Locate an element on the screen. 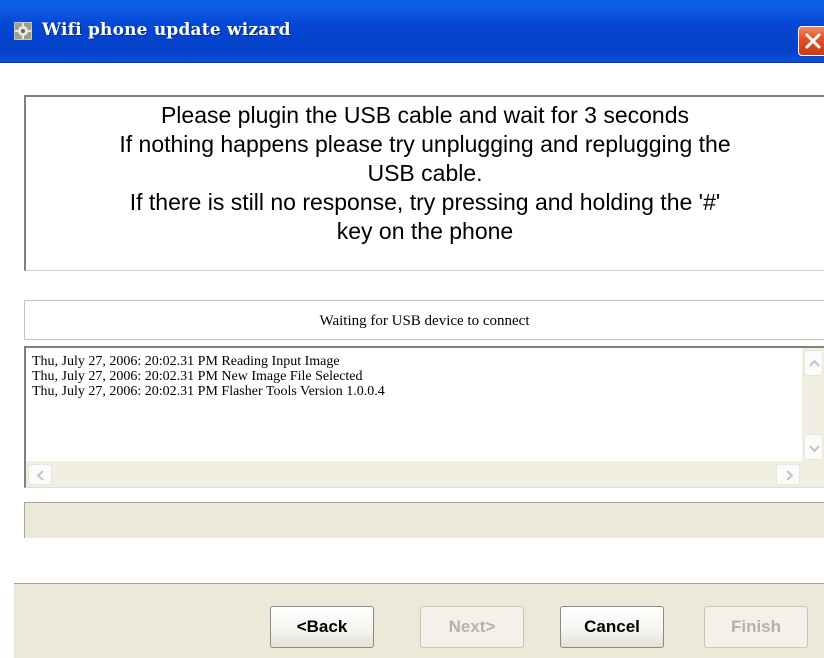 This screenshot has height=658, width=824. window-title: Wifi phone update wizard is located at coordinates (166, 30).